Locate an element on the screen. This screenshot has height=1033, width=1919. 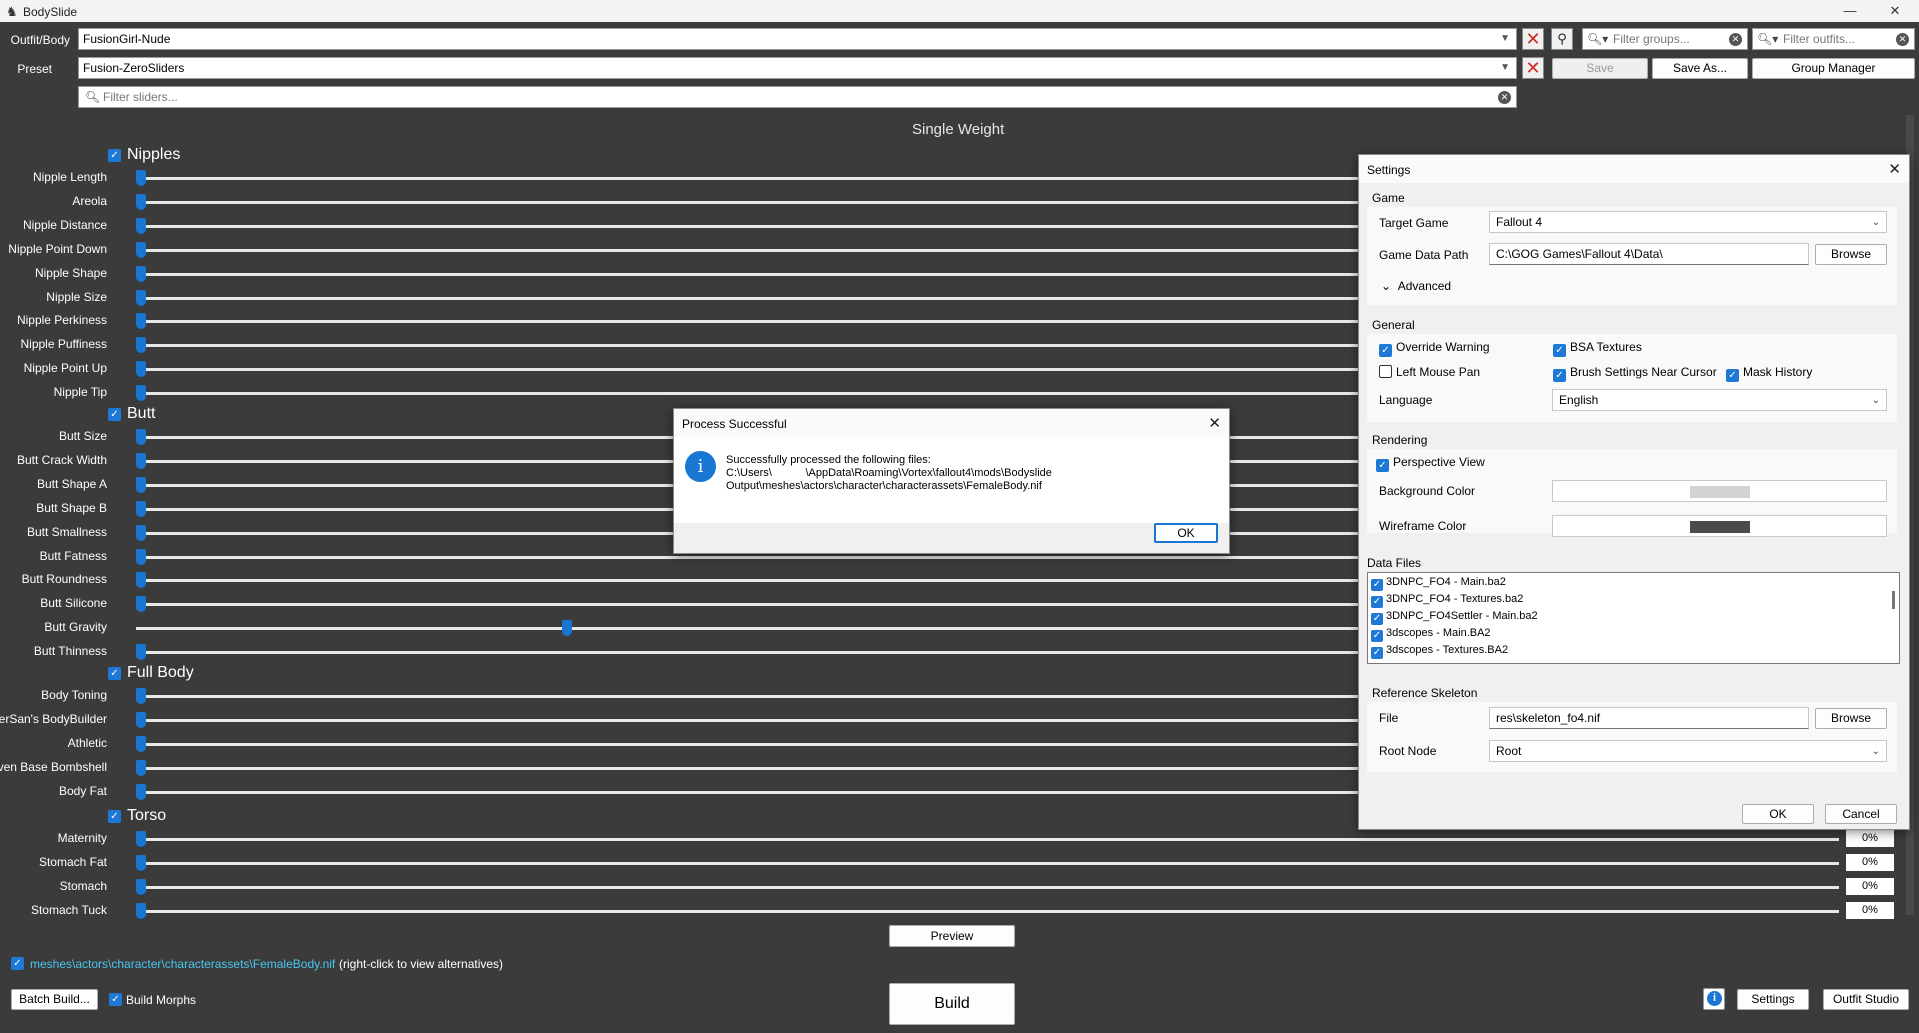
data-file-item: ✓ 3DNPC_FO4 - Main.ba2 is located at coordinates (1438, 583).